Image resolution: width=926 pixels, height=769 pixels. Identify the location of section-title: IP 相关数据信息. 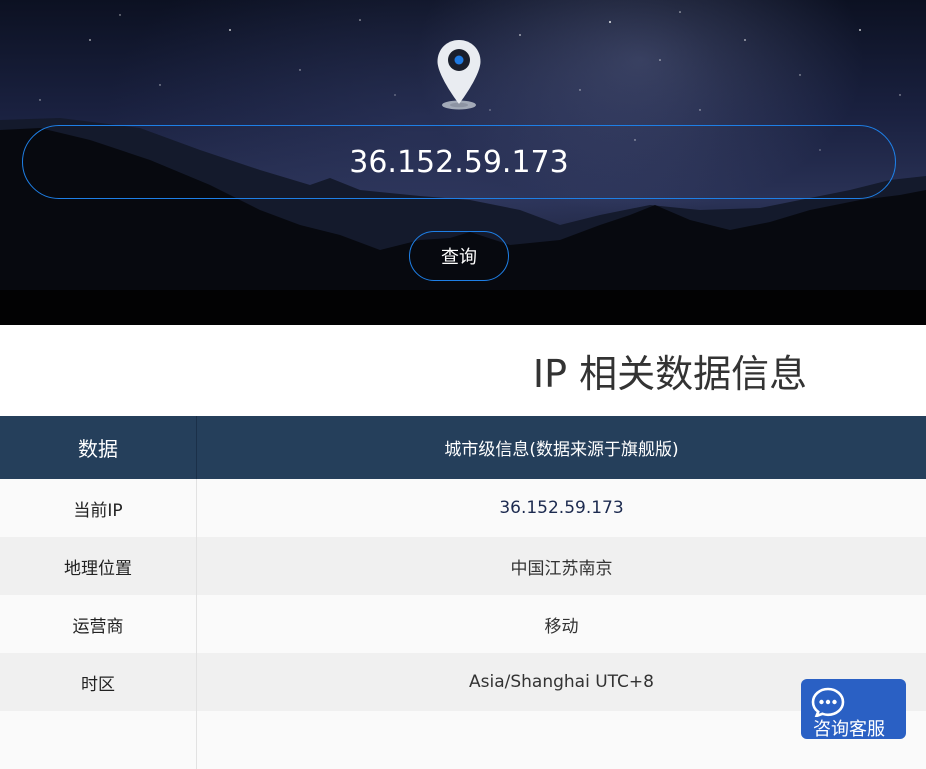
(670, 370).